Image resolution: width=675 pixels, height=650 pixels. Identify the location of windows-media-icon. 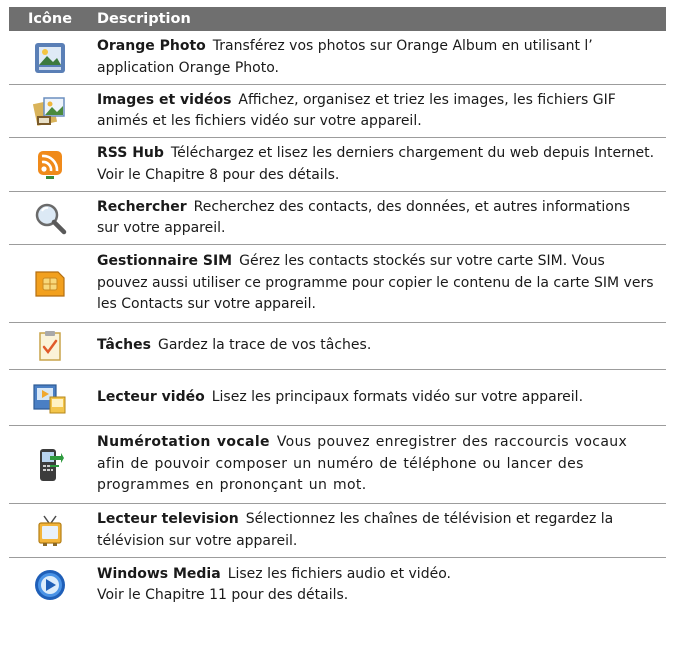
(50, 585).